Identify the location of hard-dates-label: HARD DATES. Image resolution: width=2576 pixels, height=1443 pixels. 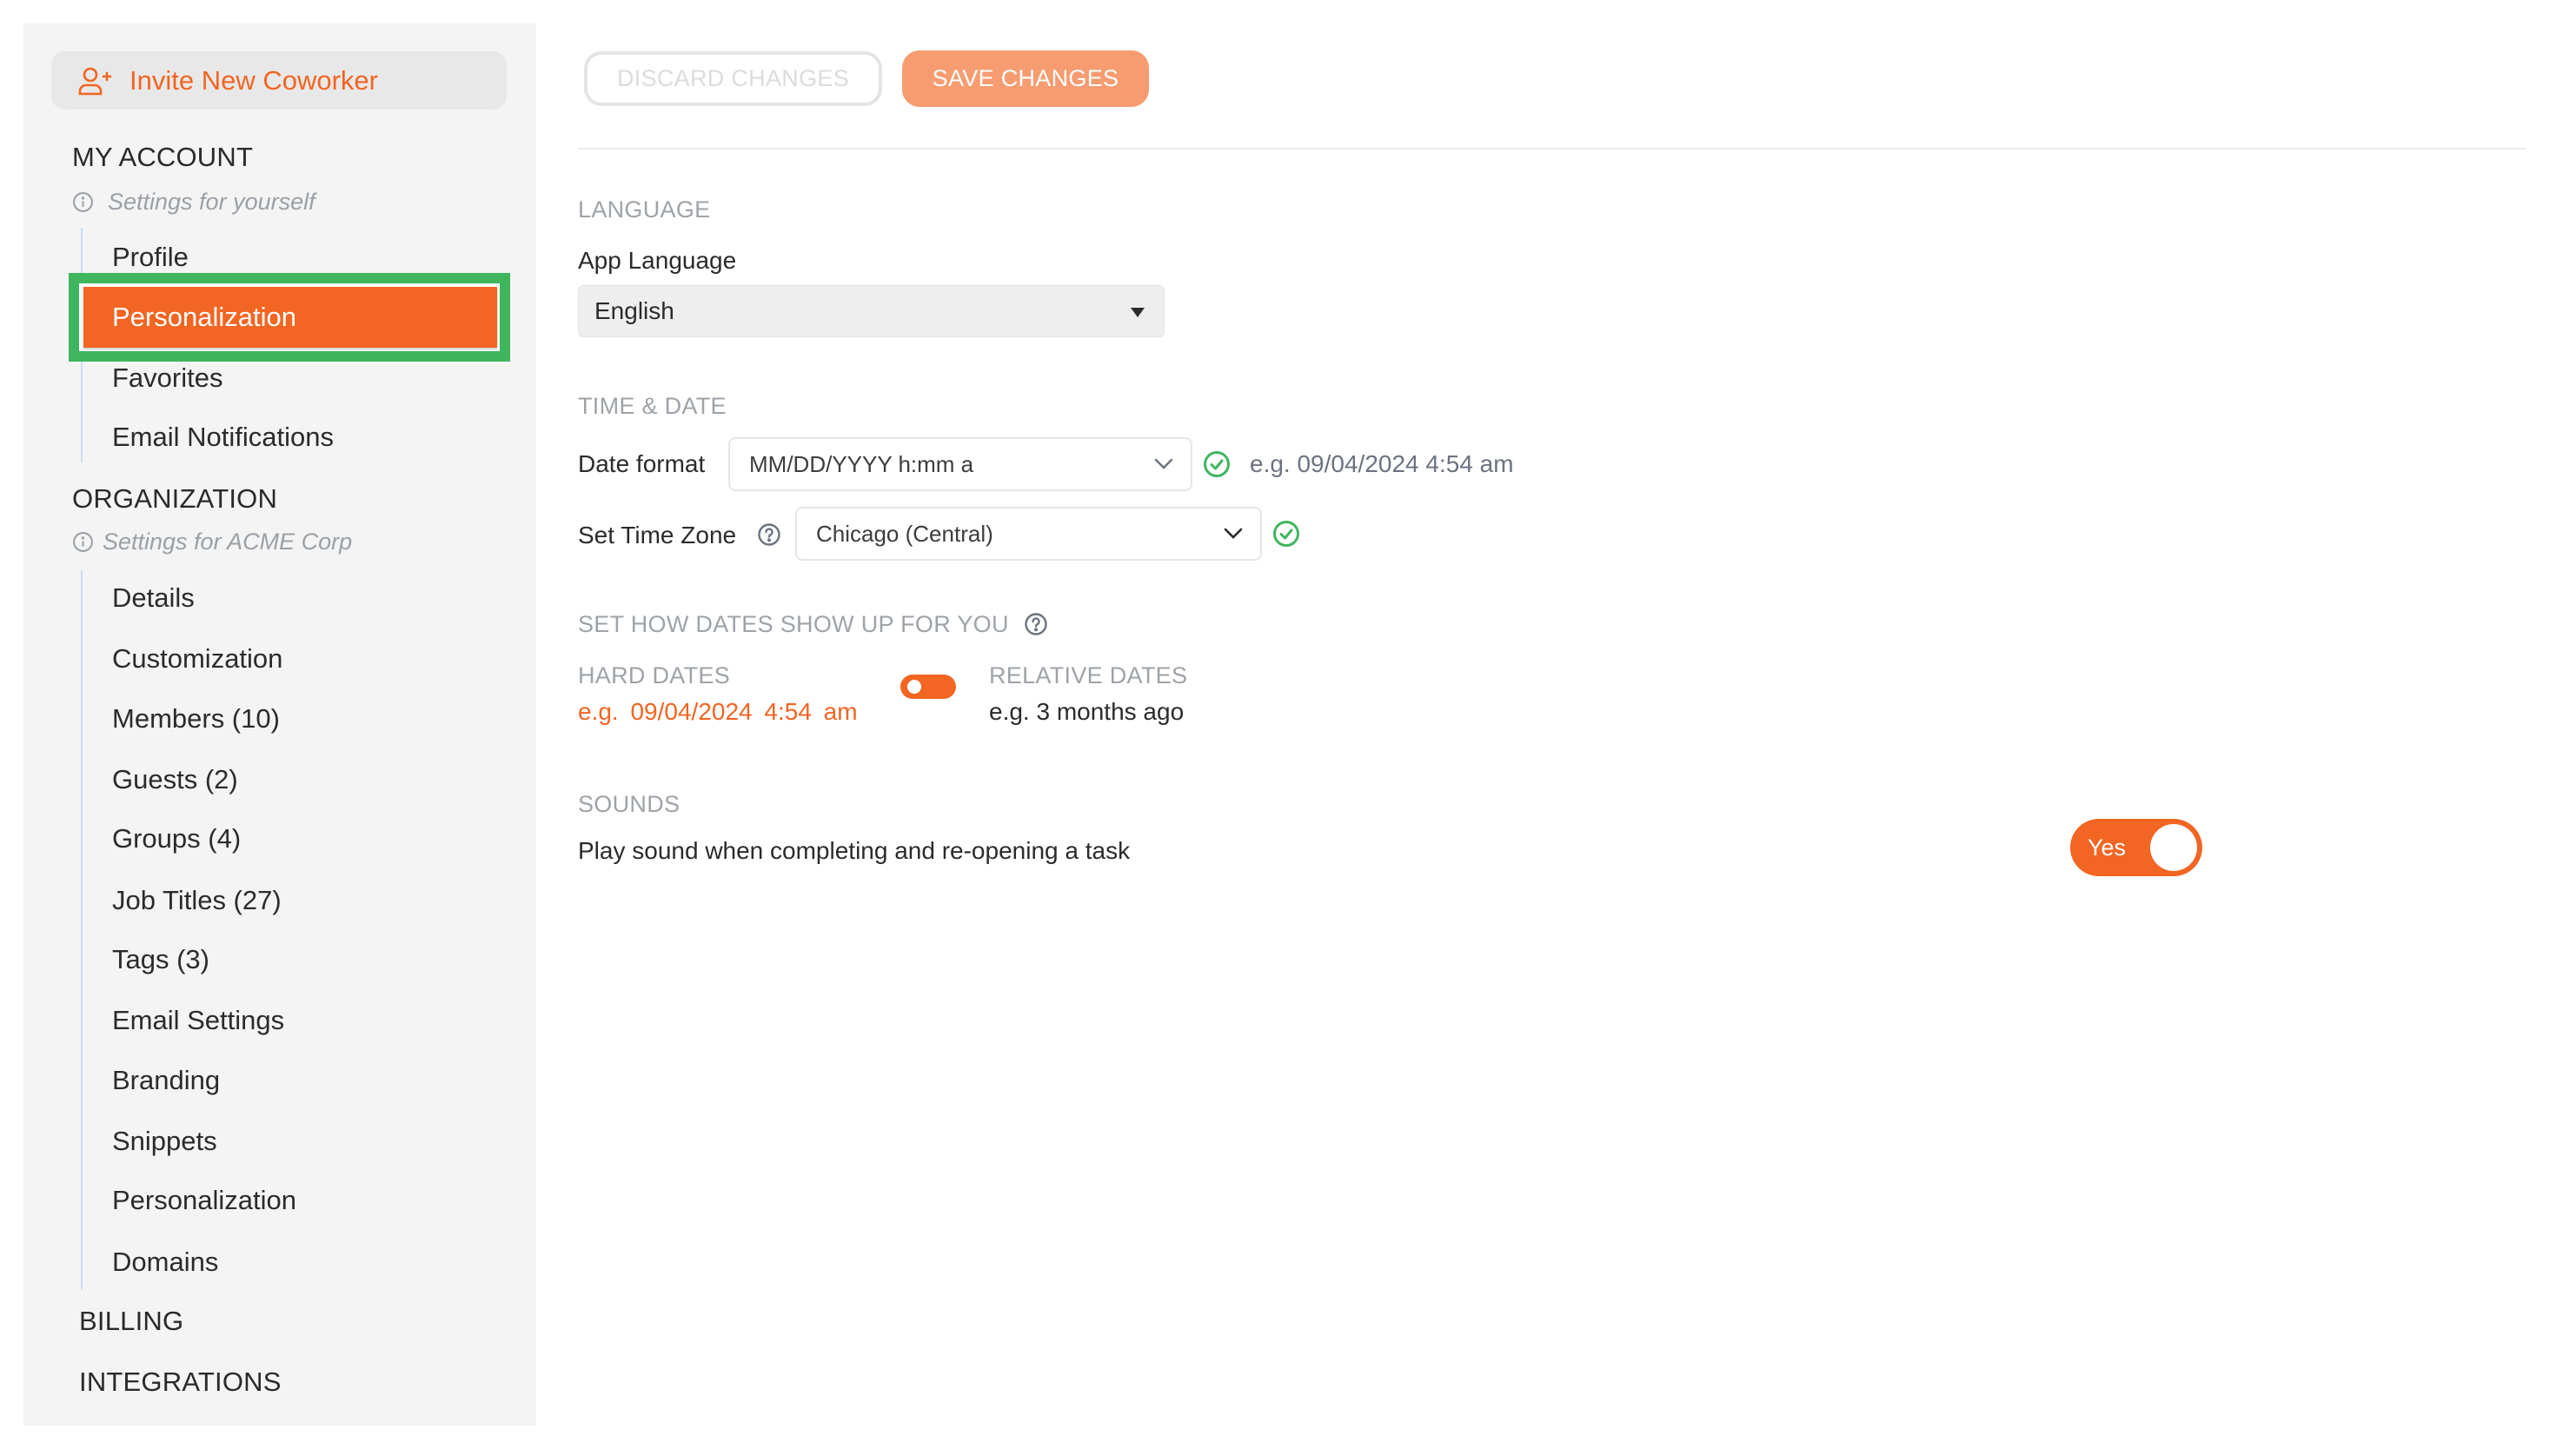
(654, 675).